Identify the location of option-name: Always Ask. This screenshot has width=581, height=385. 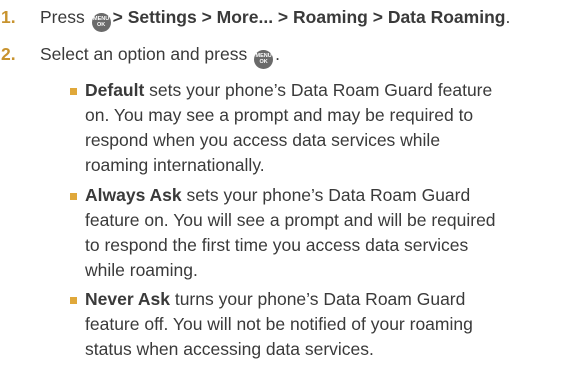
(133, 195).